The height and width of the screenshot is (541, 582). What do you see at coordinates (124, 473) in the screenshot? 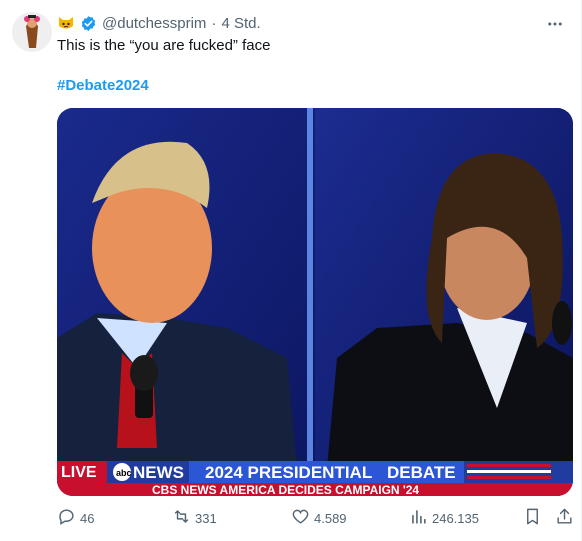
I see `svg-text: abc` at bounding box center [124, 473].